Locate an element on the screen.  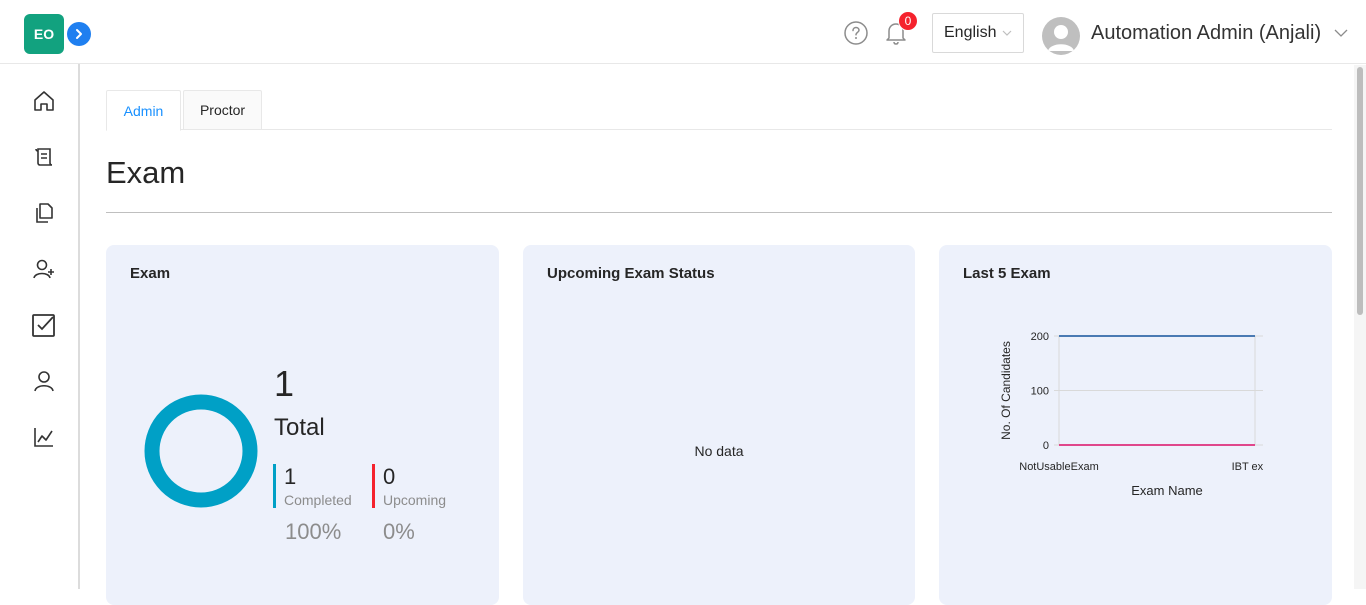
chevron-right-icon is located at coordinates (79, 34).